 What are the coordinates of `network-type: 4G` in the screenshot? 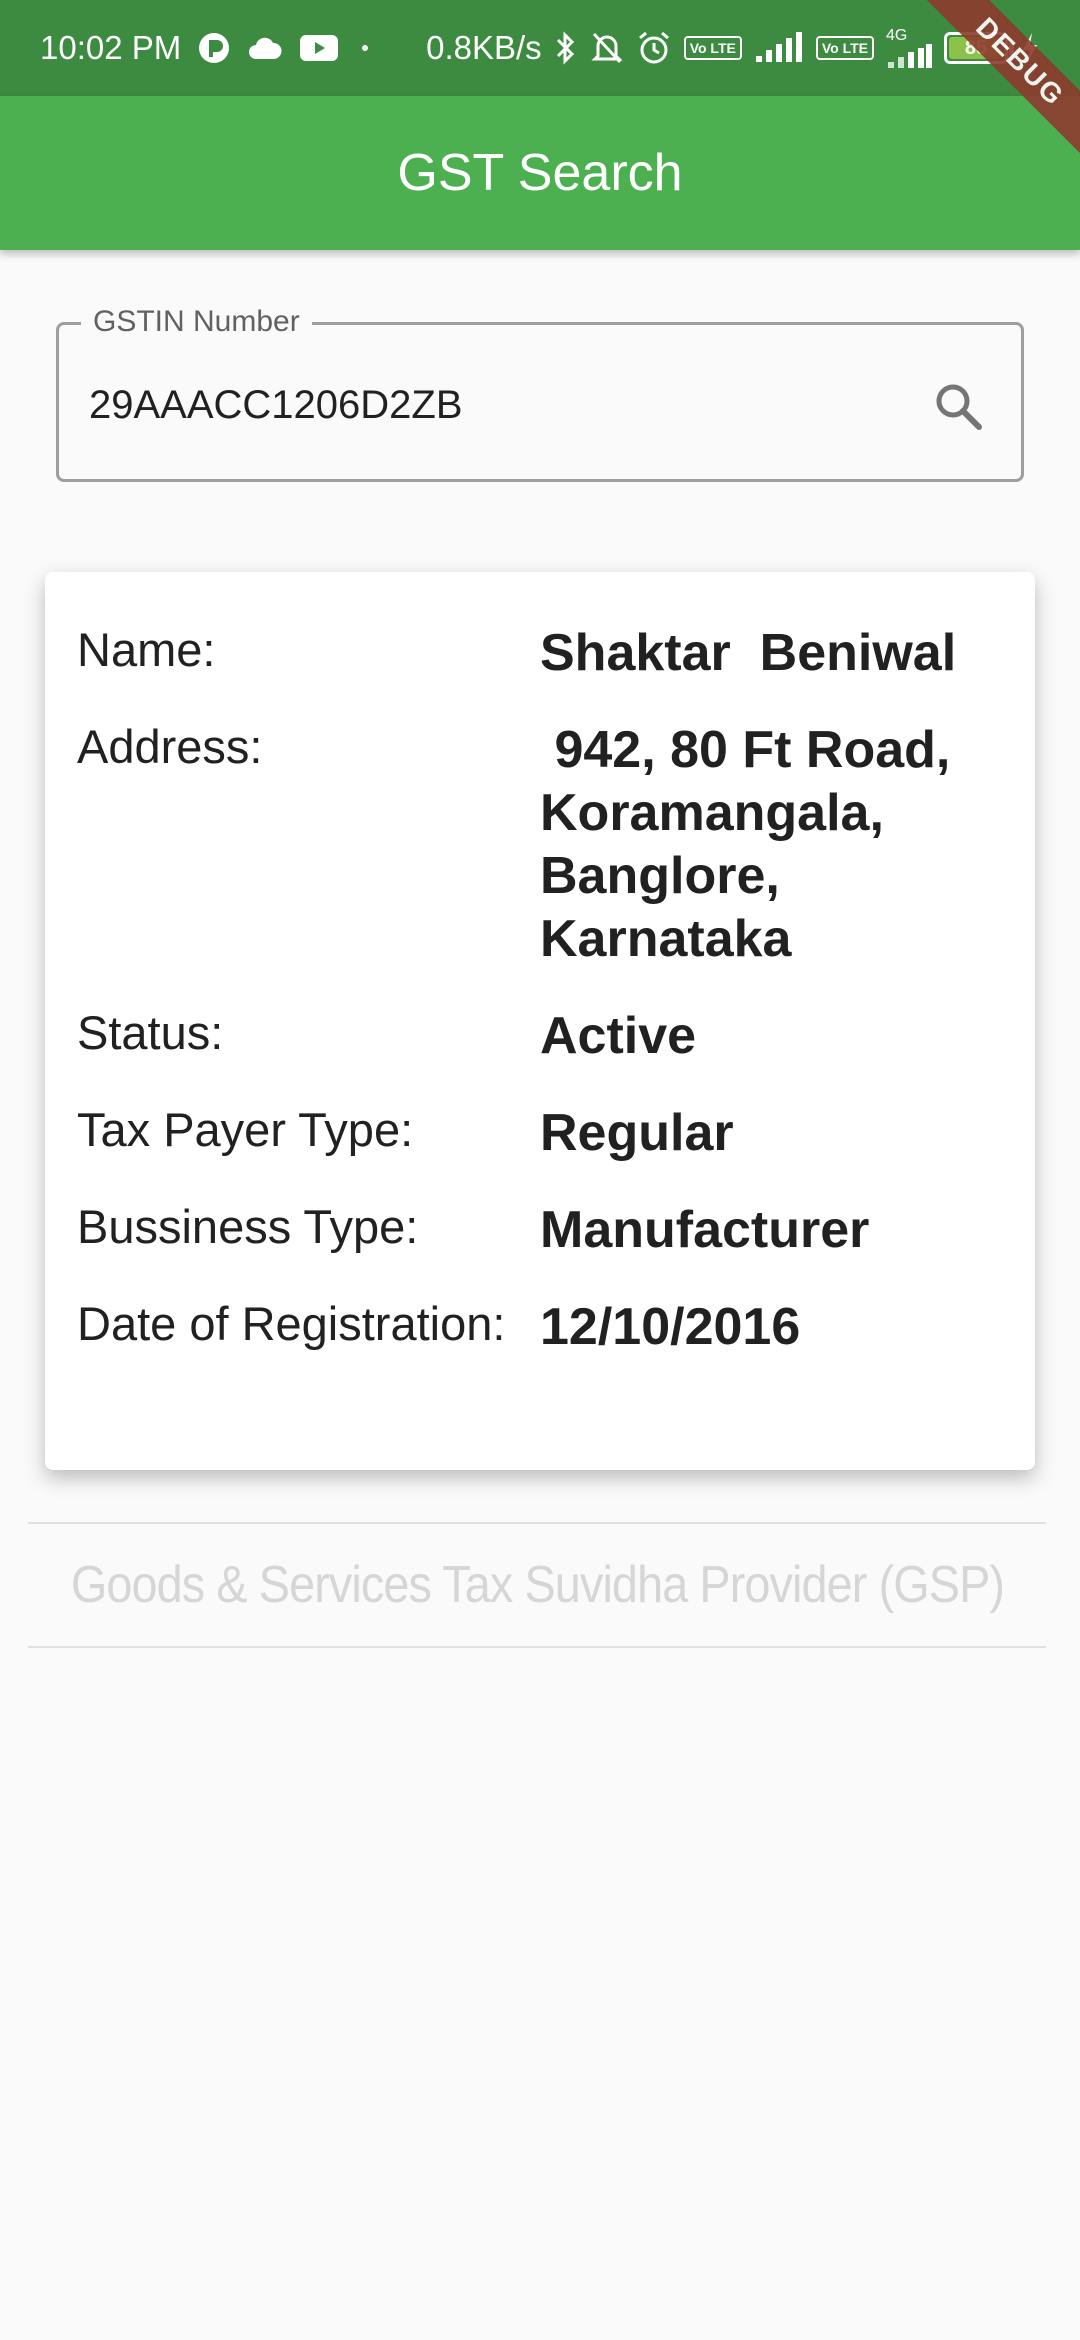 It's located at (897, 35).